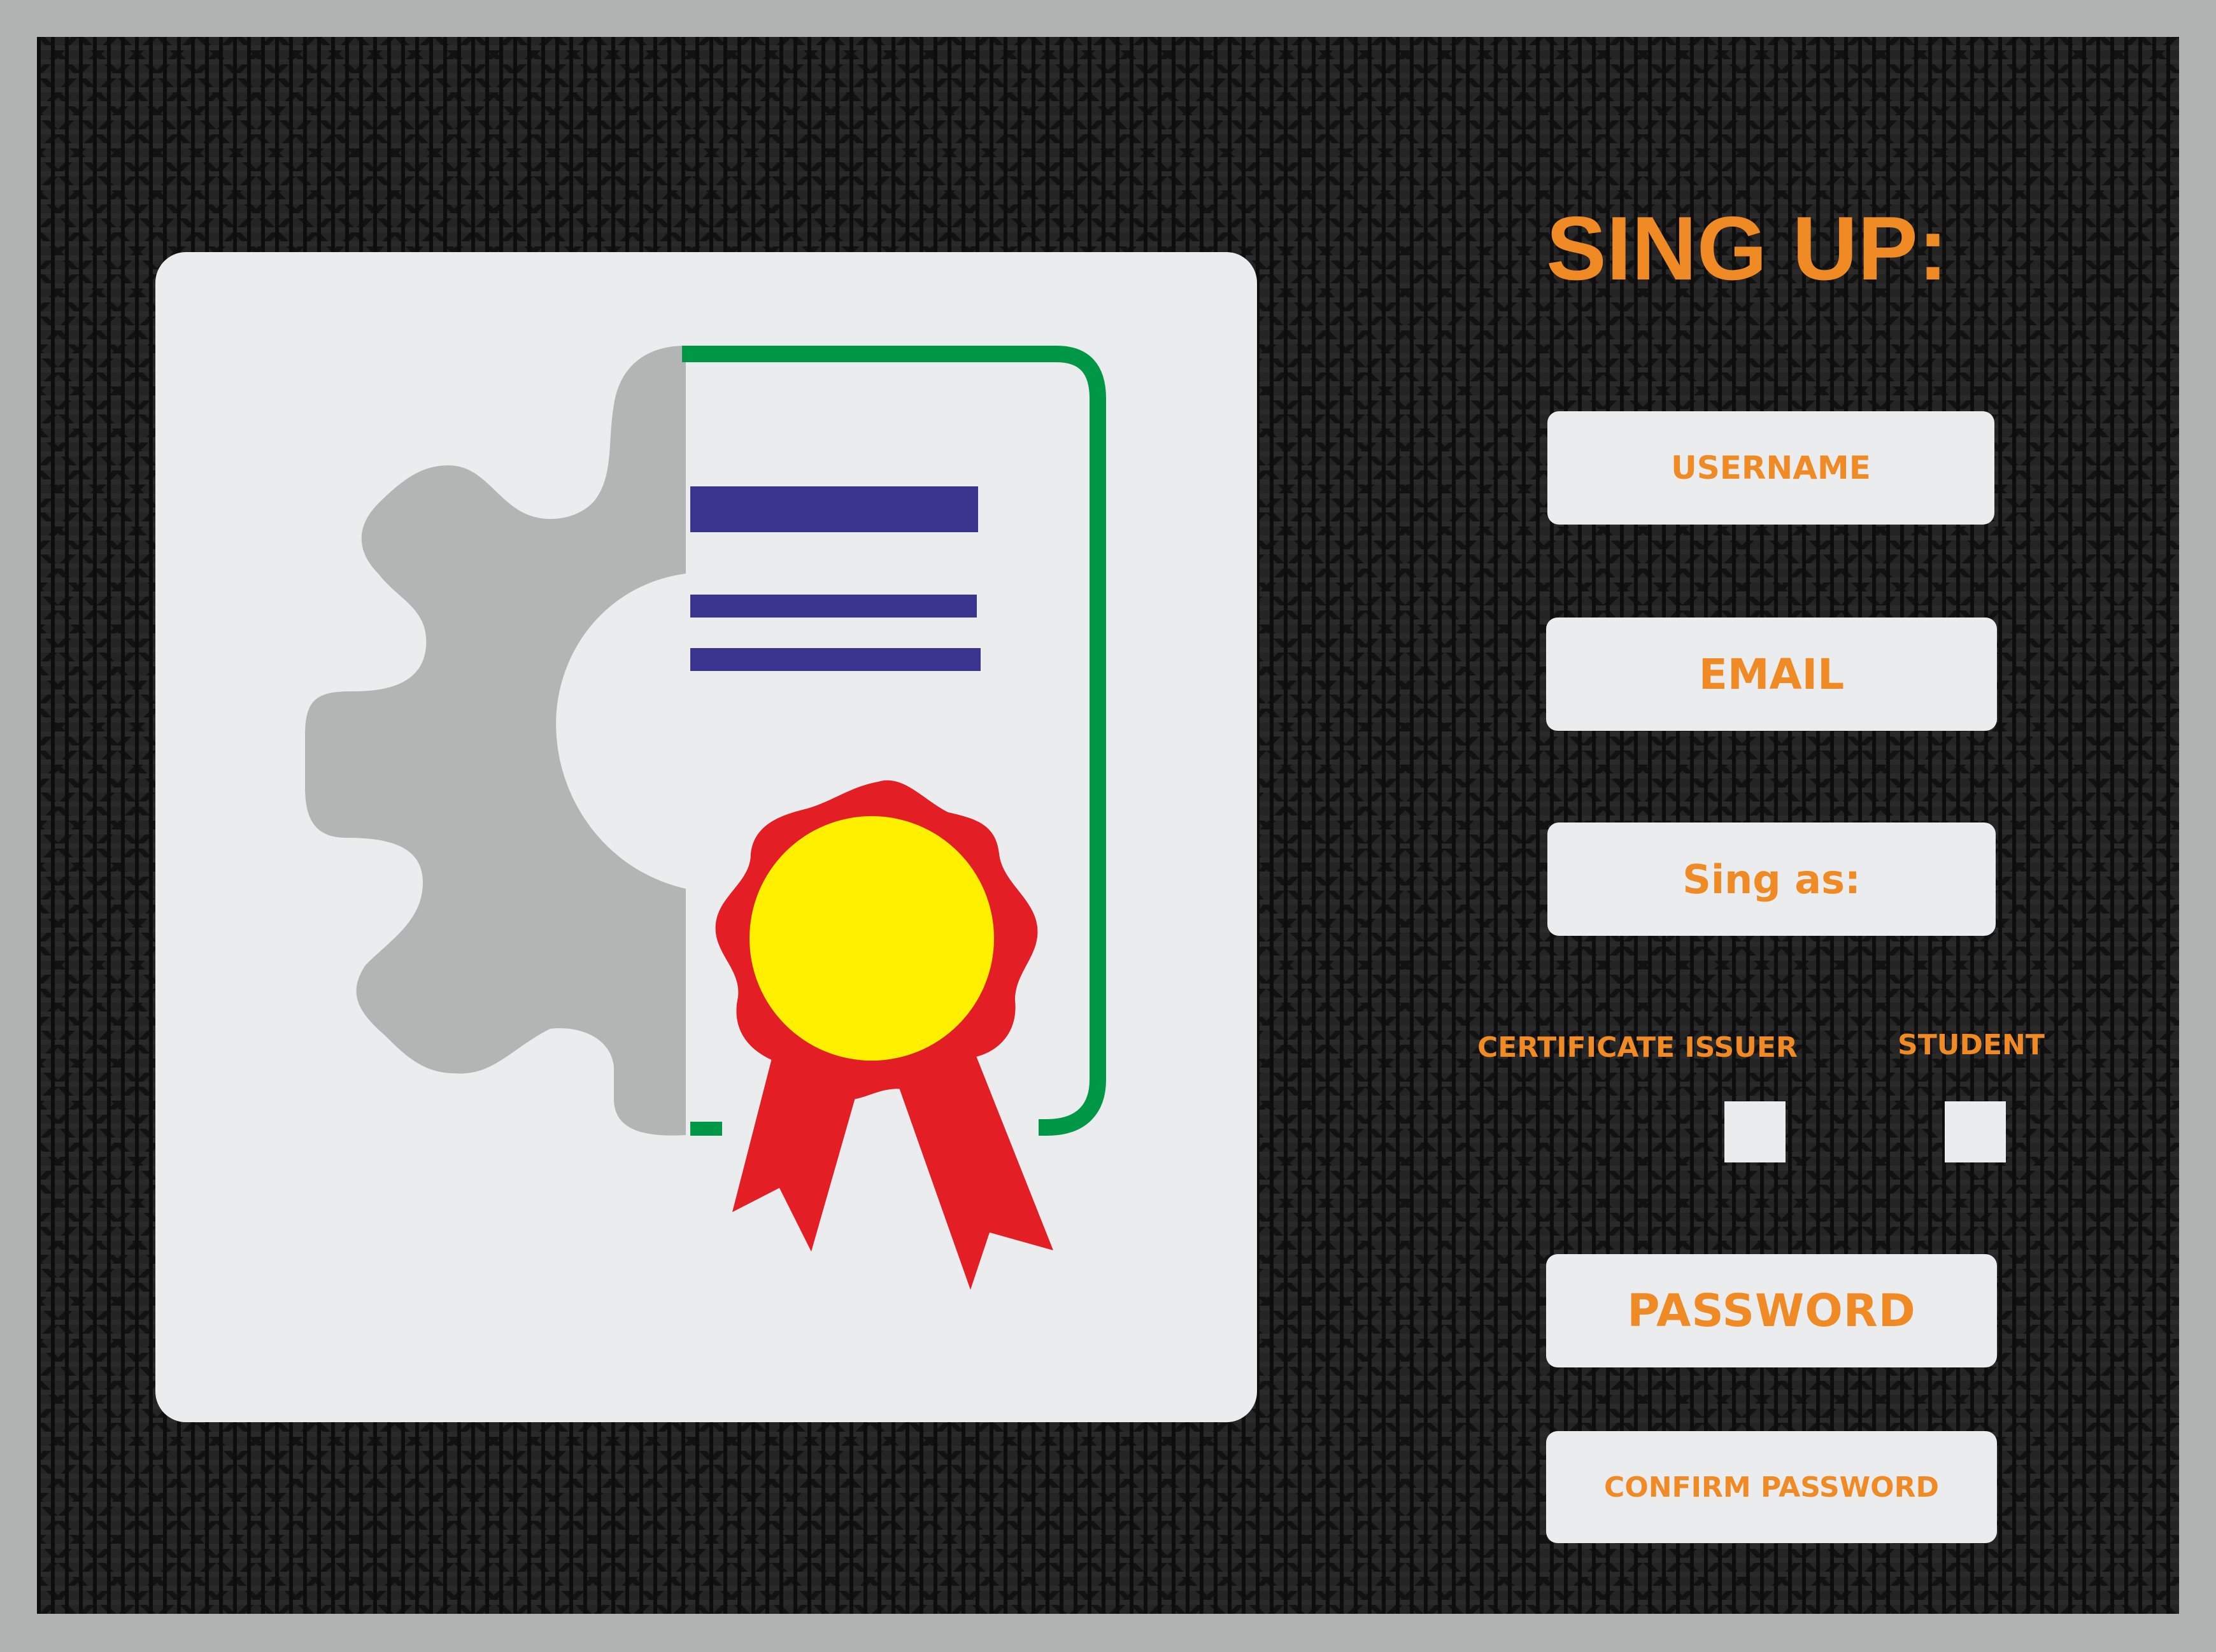 The height and width of the screenshot is (1652, 2216). I want to click on student-checkbox, so click(1975, 1131).